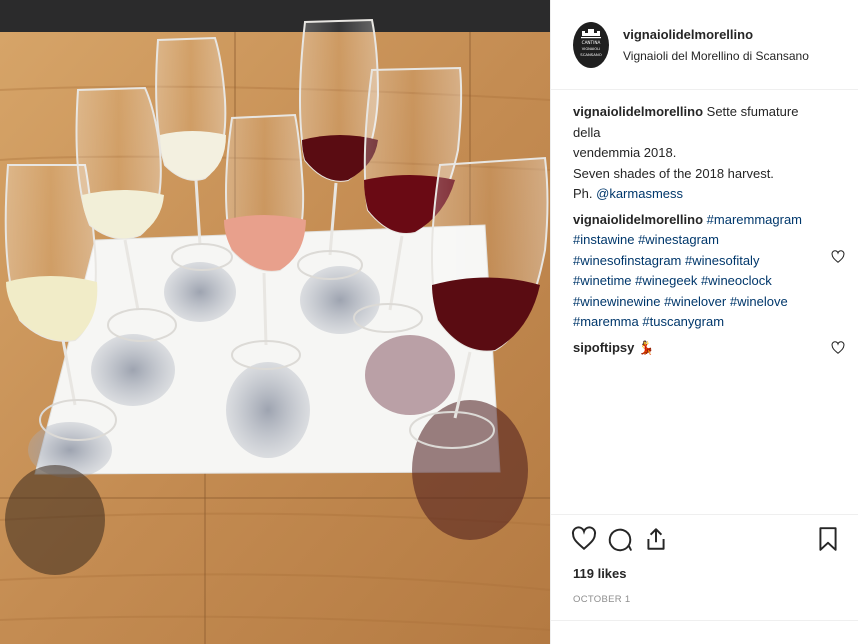 Image resolution: width=858 pixels, height=644 pixels. What do you see at coordinates (590, 54) in the screenshot?
I see `avatar-text-3: SCANSANO` at bounding box center [590, 54].